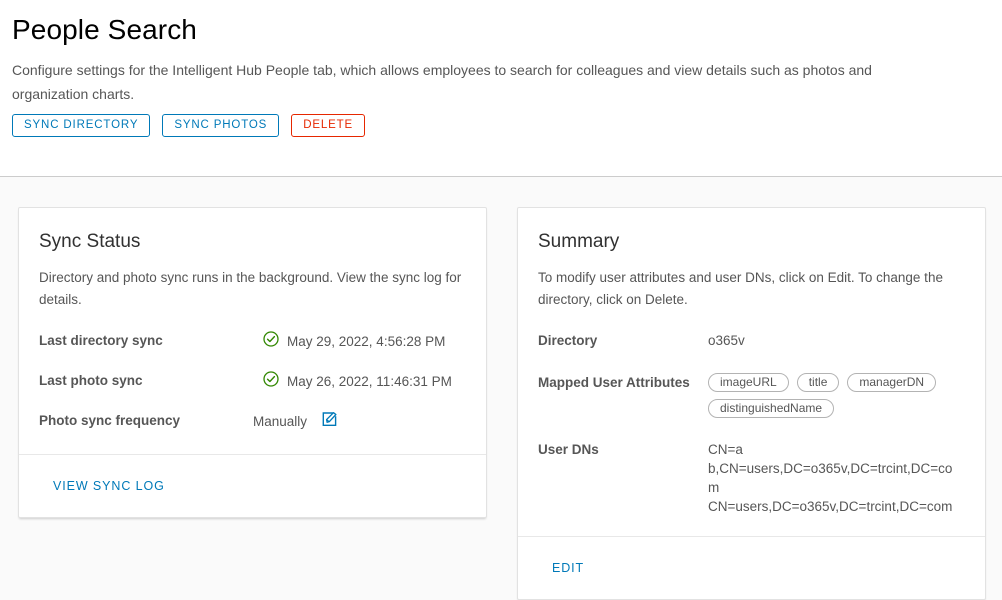 Image resolution: width=1002 pixels, height=600 pixels. I want to click on row-value-group: Manually, so click(357, 422).